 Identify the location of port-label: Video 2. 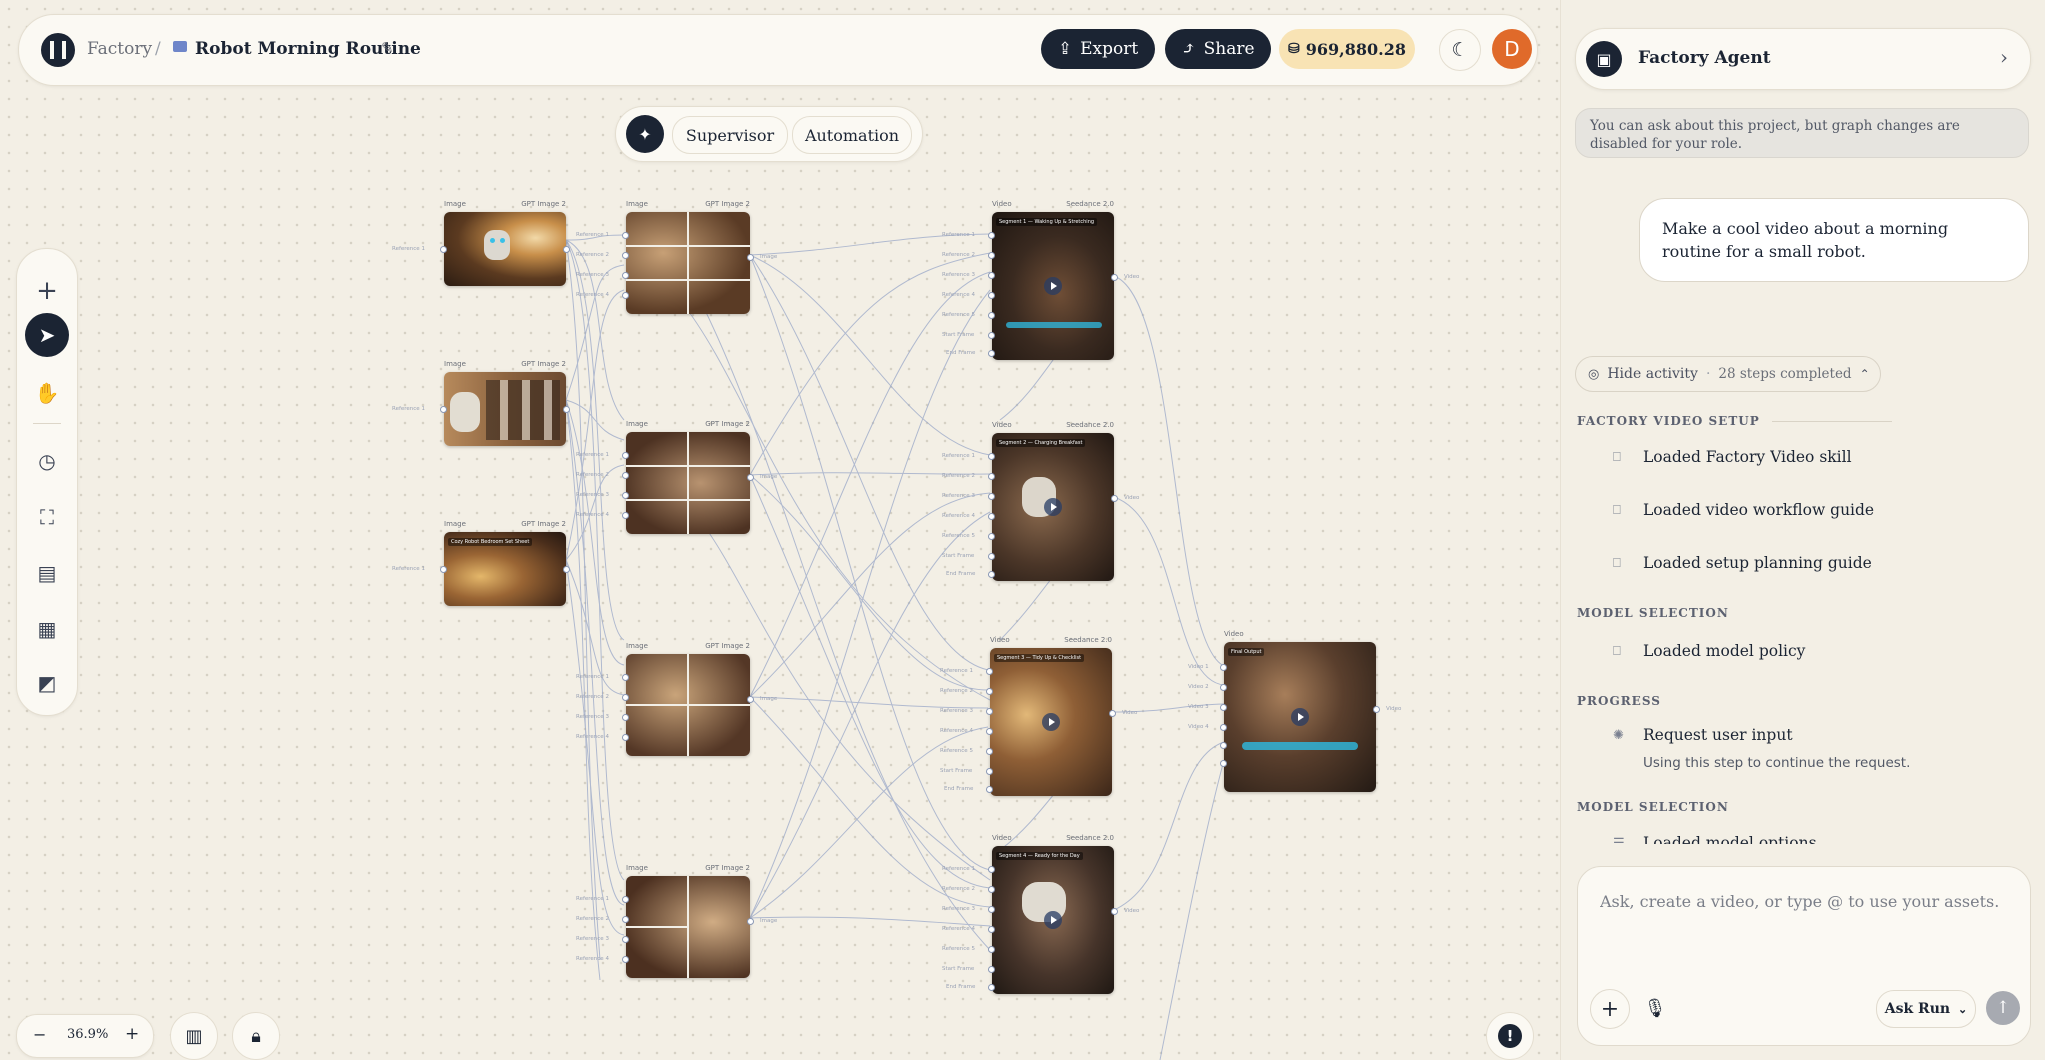
(1198, 687).